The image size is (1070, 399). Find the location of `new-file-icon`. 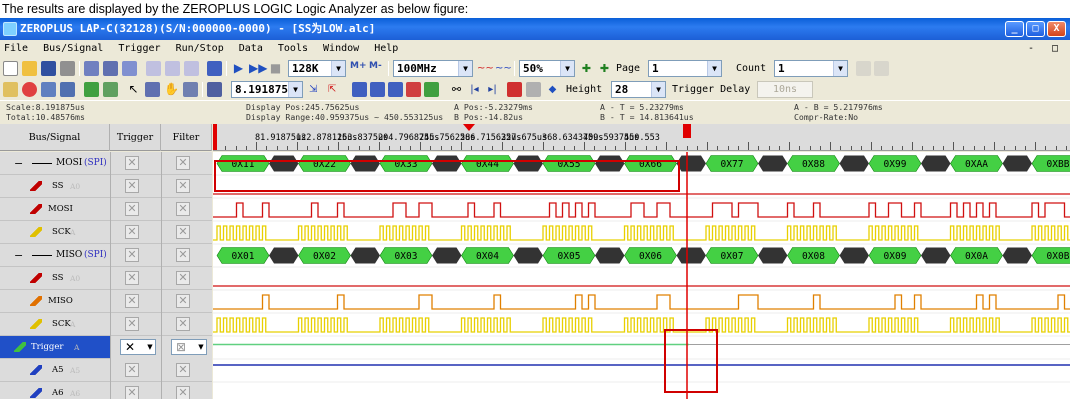

new-file-icon is located at coordinates (10, 68).